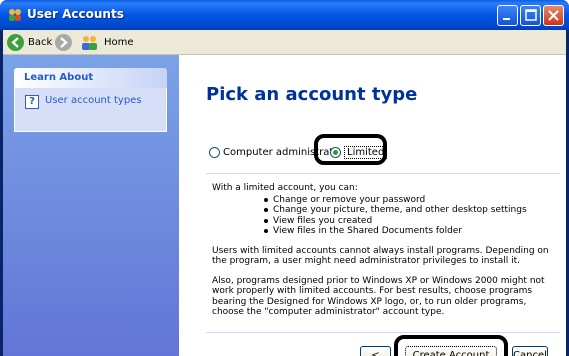 This screenshot has width=569, height=356. What do you see at coordinates (375, 351) in the screenshot?
I see `back-button: < Back` at bounding box center [375, 351].